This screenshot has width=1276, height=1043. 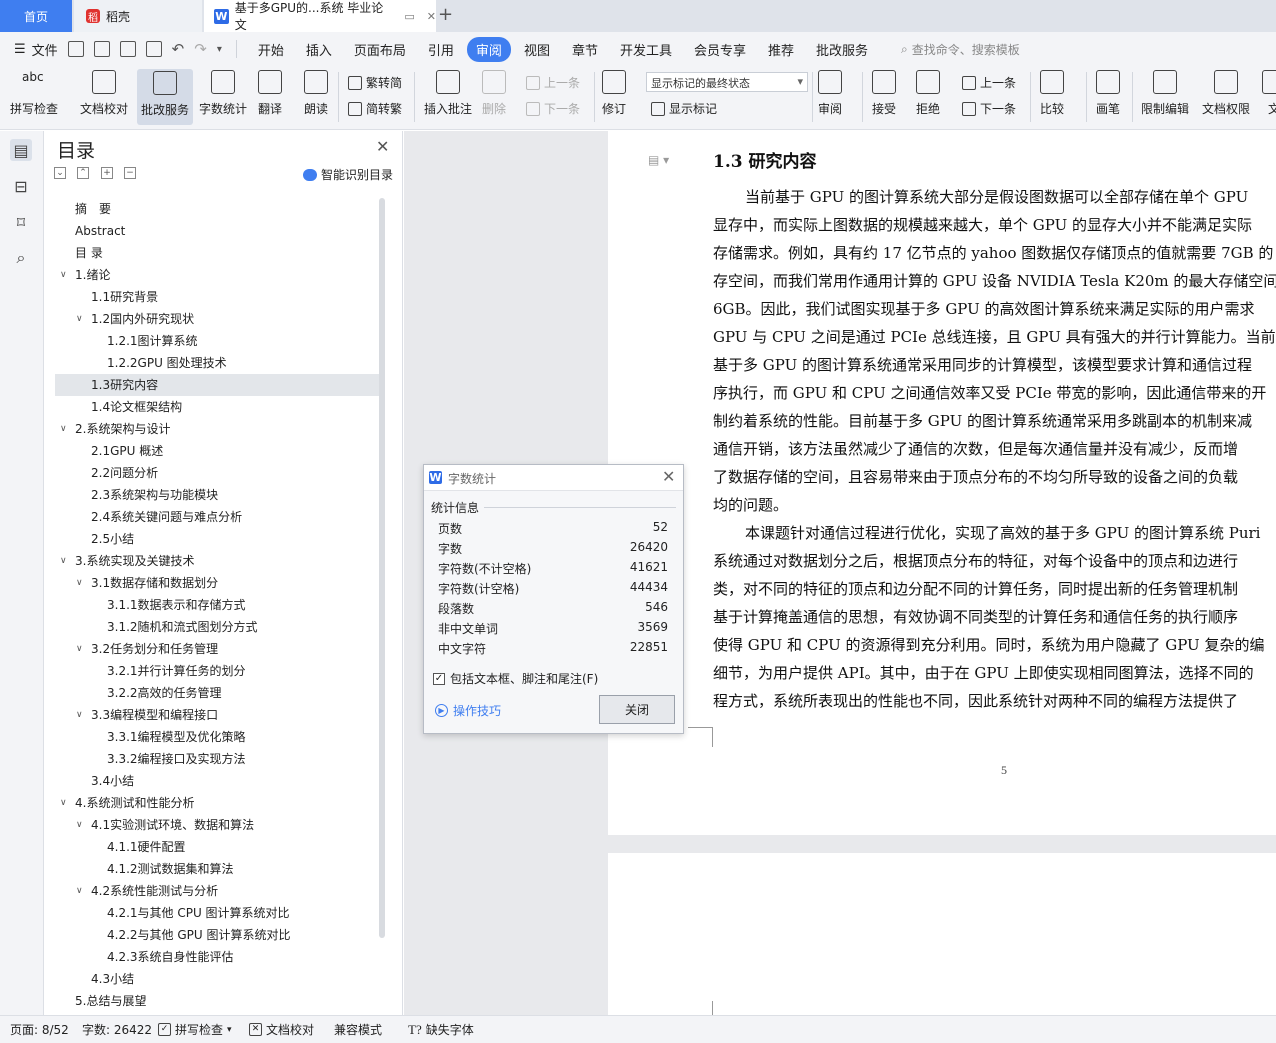 I want to click on toc-item: 1.1研究背景, so click(x=217, y=297).